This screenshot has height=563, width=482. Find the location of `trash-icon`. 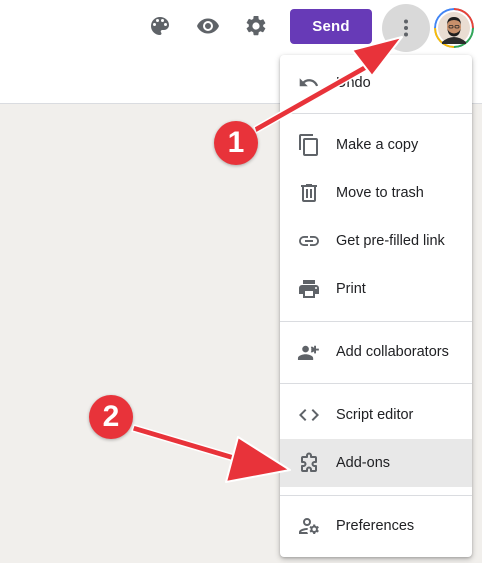

trash-icon is located at coordinates (309, 193).